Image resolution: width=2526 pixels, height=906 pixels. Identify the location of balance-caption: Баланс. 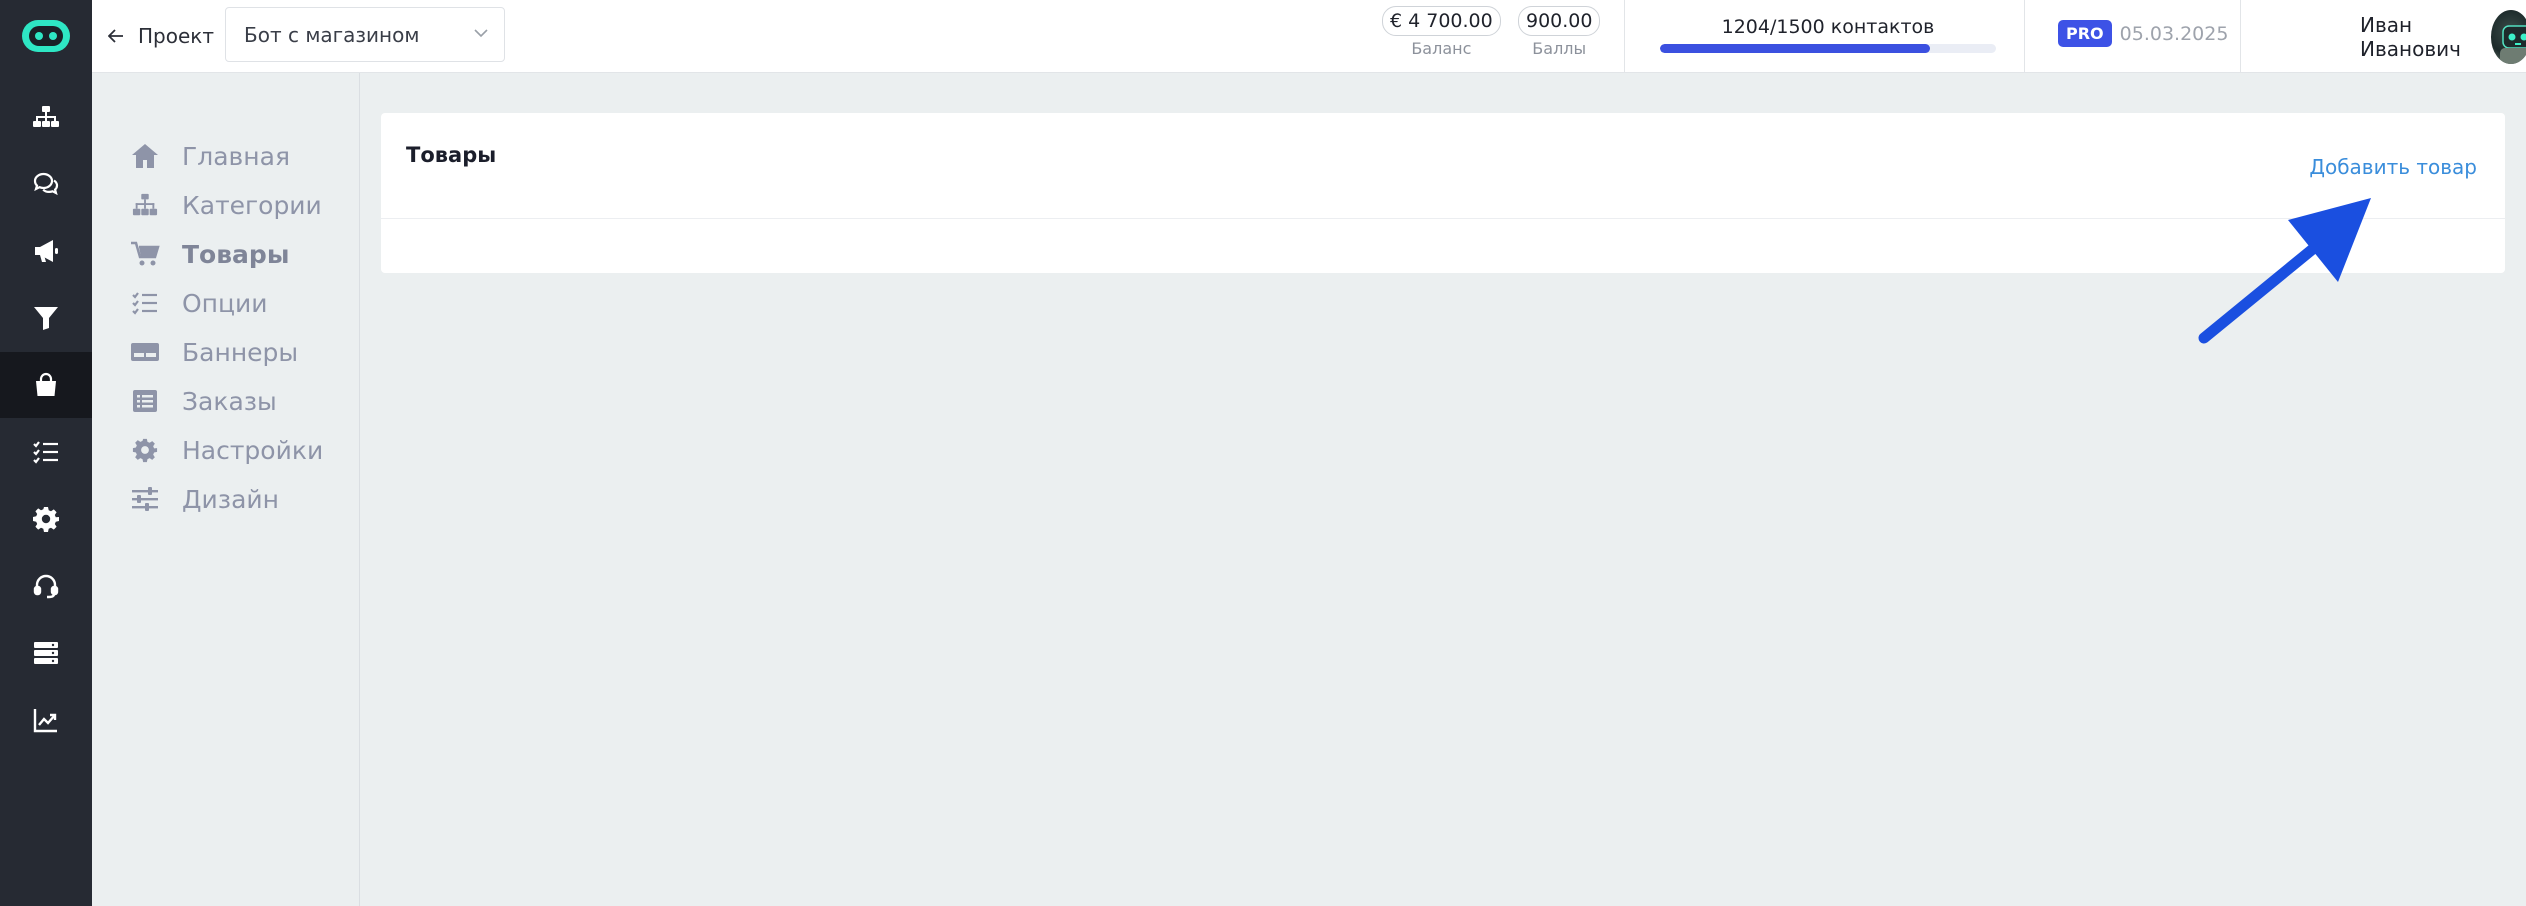
(1441, 48).